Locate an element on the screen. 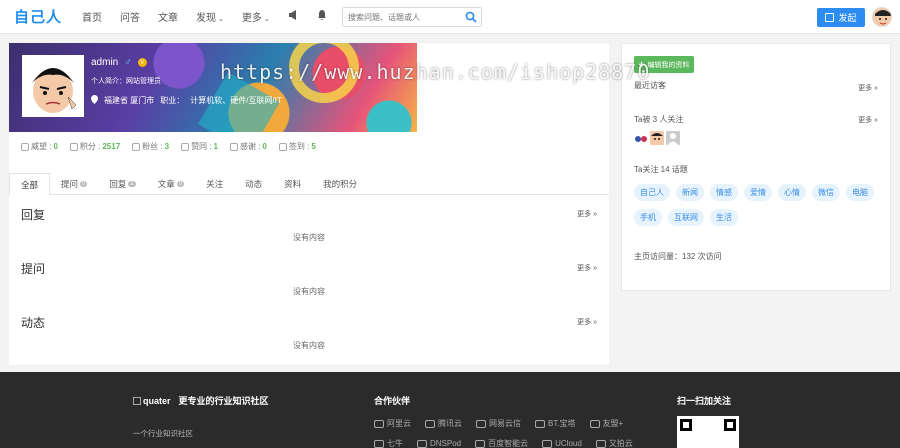 This screenshot has width=900, height=448. partner-name: 网易云信 is located at coordinates (505, 423).